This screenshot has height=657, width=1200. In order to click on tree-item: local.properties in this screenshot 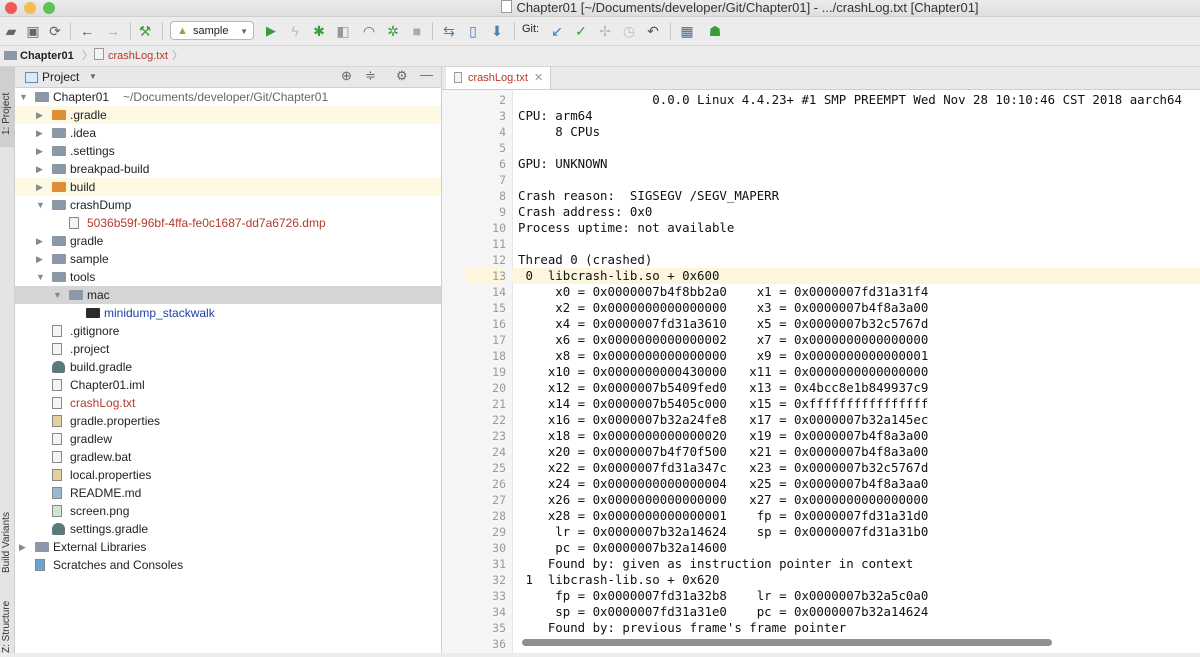, I will do `click(228, 475)`.